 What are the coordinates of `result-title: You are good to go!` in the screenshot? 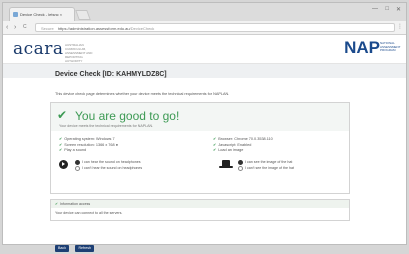 It's located at (127, 116).